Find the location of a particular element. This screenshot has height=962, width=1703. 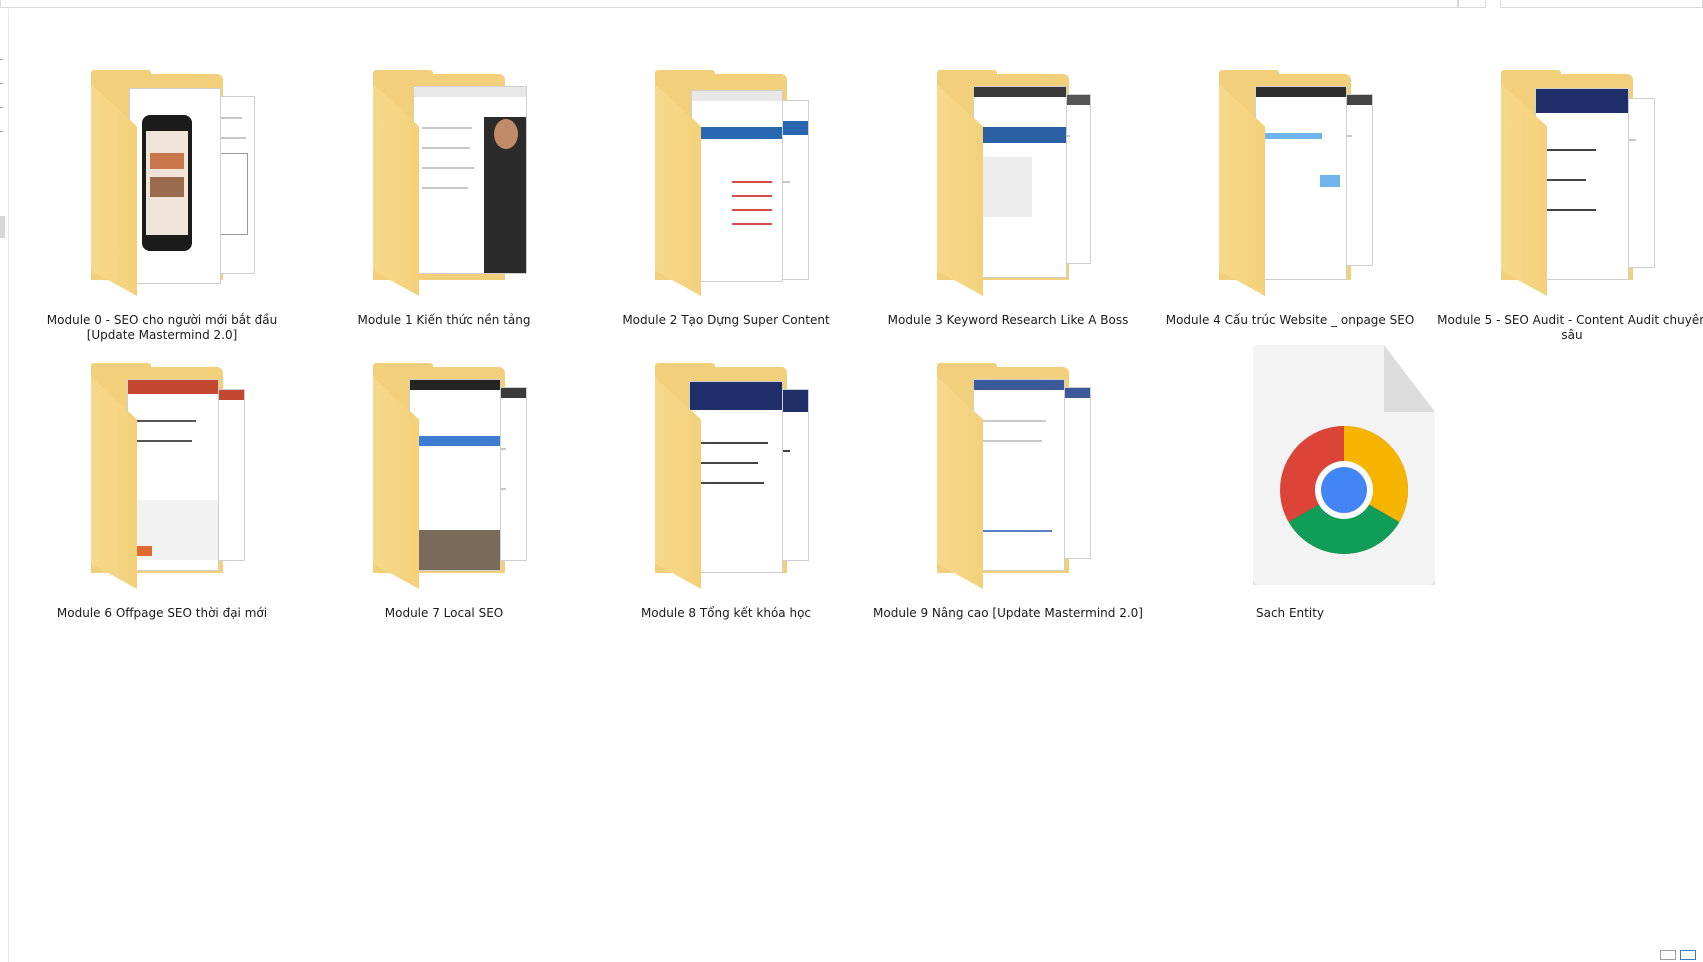

item-label: Module 6 Offpage SEO thời đại mới is located at coordinates (162, 613).